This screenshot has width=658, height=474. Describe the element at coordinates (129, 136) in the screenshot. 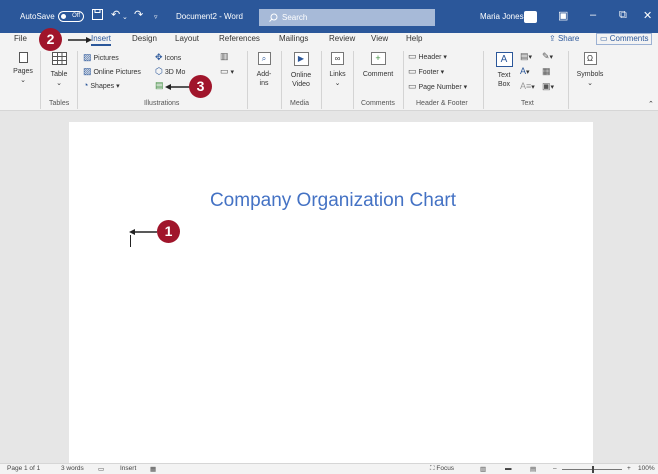

I see `callout-arrows` at that location.